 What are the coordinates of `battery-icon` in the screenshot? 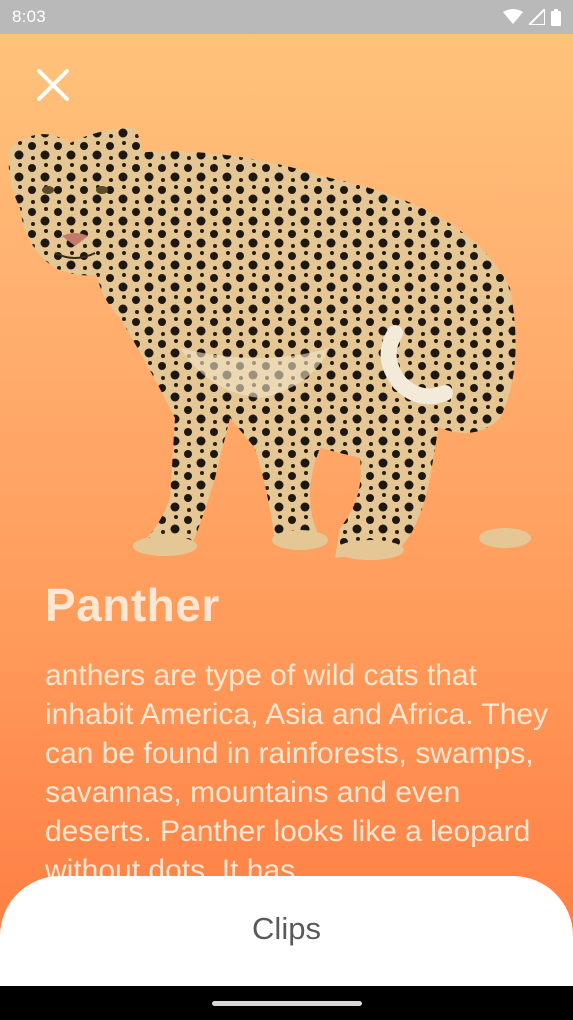 It's located at (556, 17).